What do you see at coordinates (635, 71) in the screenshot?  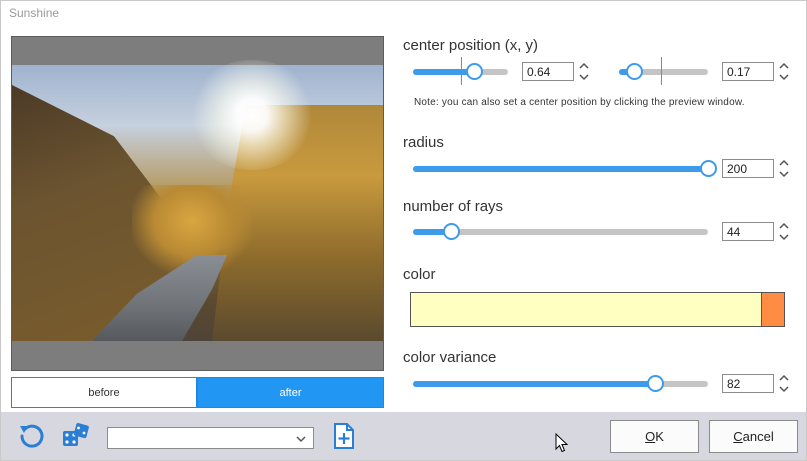 I see `center-y-thumb` at bounding box center [635, 71].